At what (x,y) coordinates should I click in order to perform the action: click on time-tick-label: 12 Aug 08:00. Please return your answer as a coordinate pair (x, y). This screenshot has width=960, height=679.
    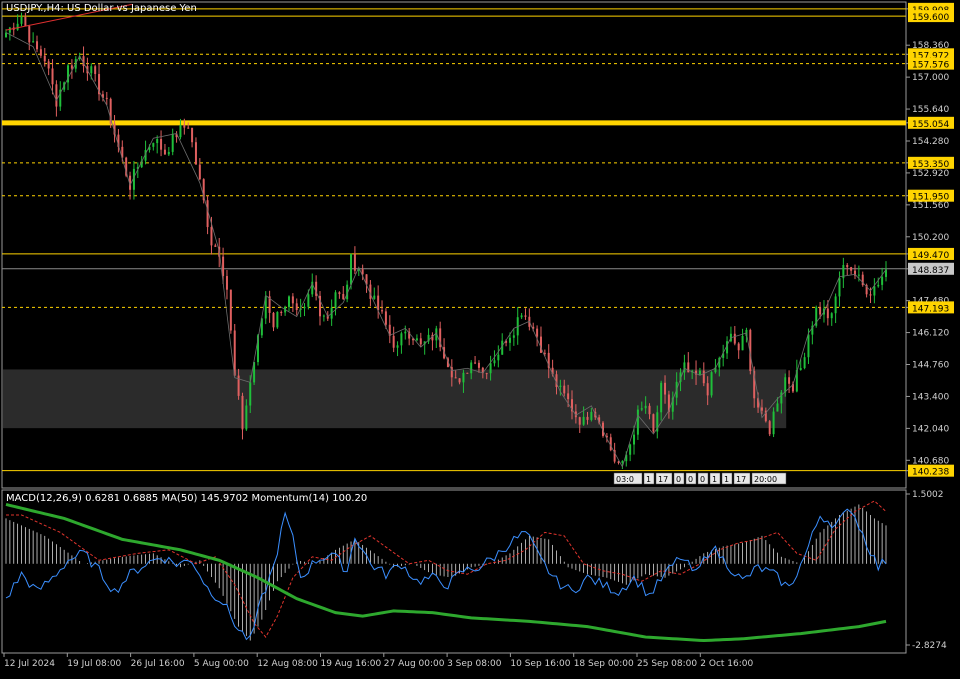
    Looking at the image, I should click on (287, 664).